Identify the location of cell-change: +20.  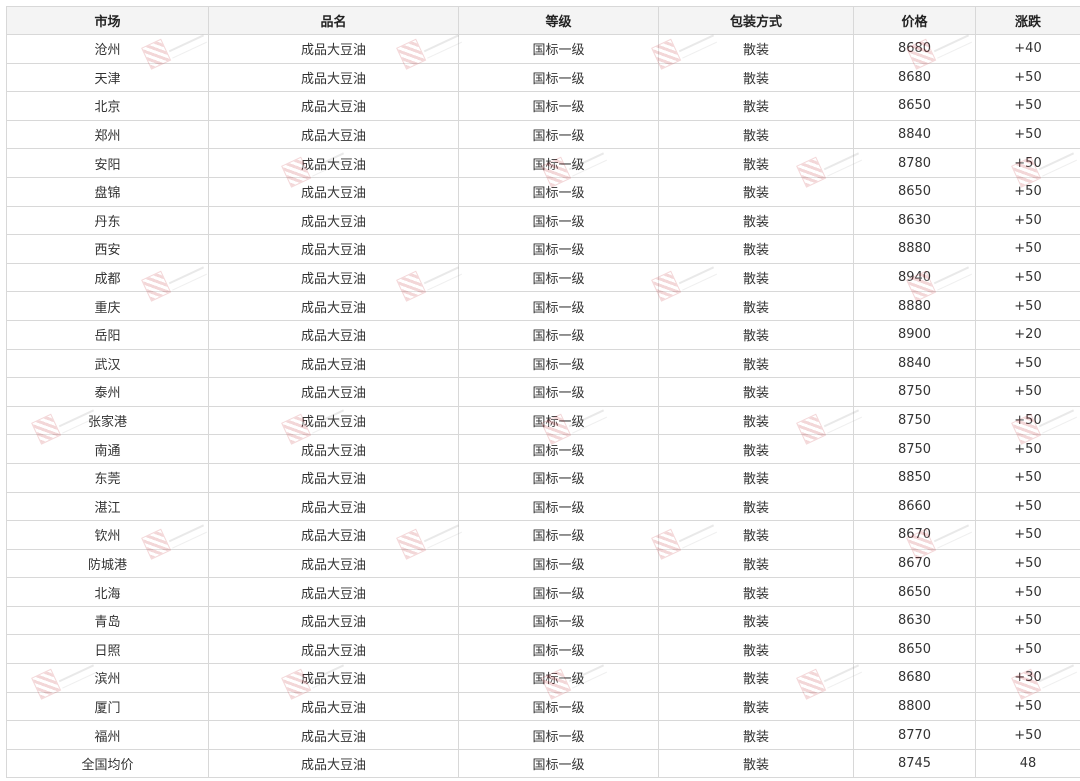
(1027, 334).